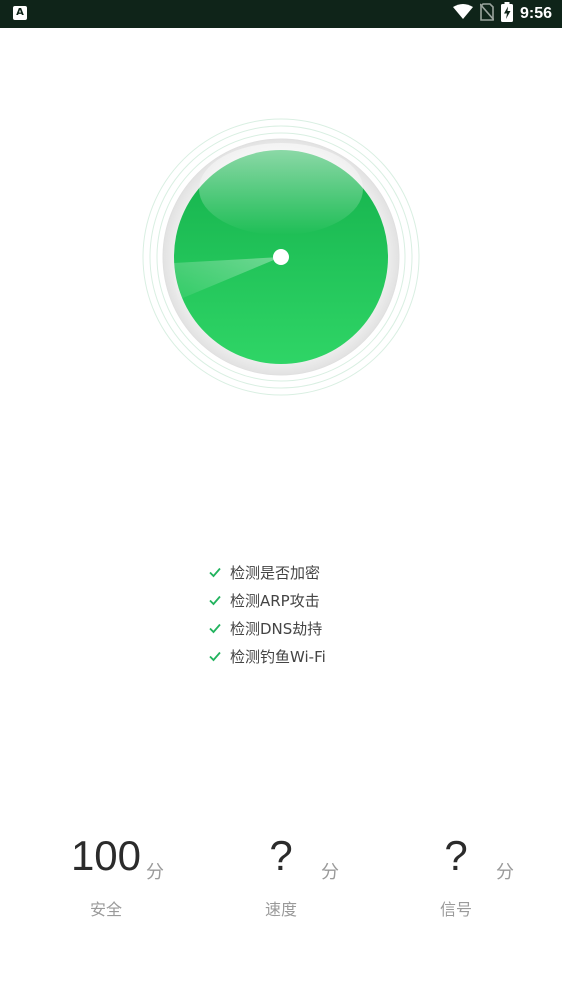 The height and width of the screenshot is (999, 562). Describe the element at coordinates (506, 14) in the screenshot. I see `battery-charging-icon` at that location.